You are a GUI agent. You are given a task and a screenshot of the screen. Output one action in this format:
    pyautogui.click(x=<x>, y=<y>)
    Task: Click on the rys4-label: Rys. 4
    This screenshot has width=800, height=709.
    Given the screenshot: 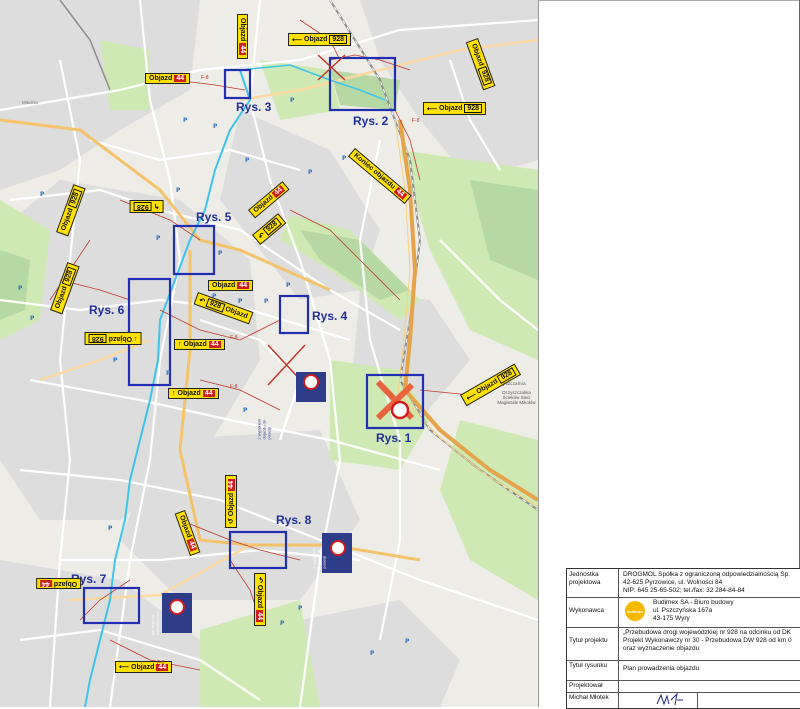 What is the action you would take?
    pyautogui.click(x=330, y=316)
    